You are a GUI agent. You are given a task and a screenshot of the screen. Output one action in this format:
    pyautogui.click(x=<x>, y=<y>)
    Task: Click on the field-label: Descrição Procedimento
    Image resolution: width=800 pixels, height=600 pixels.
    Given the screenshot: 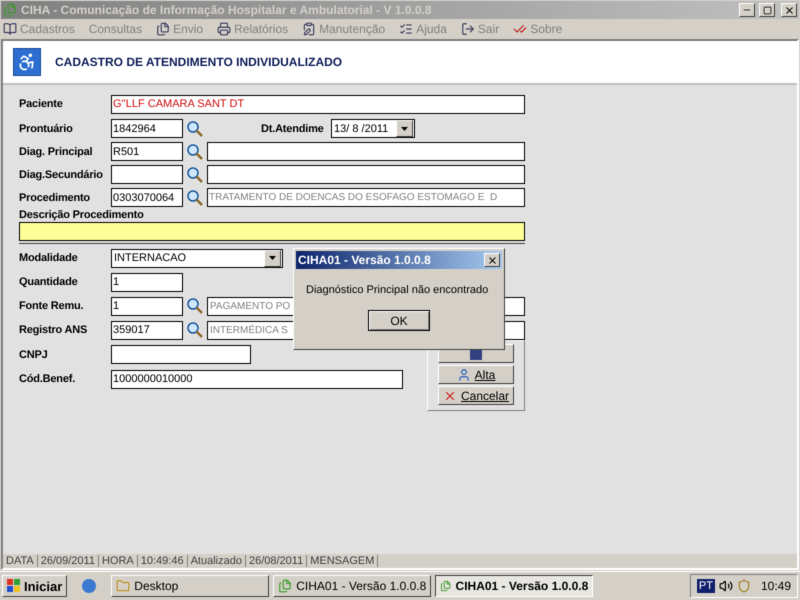 What is the action you would take?
    pyautogui.click(x=82, y=215)
    